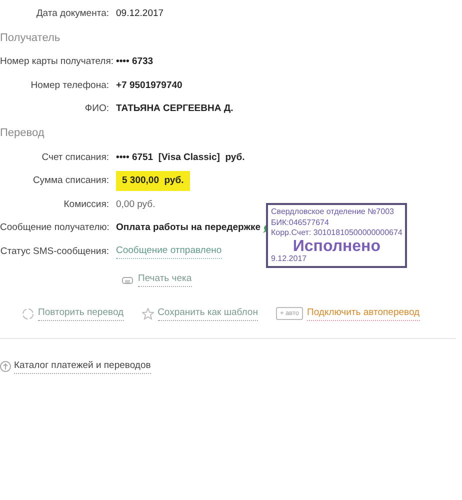 The height and width of the screenshot is (500, 462). What do you see at coordinates (55, 251) in the screenshot?
I see `field-label: Статус SMS-сообщения:` at bounding box center [55, 251].